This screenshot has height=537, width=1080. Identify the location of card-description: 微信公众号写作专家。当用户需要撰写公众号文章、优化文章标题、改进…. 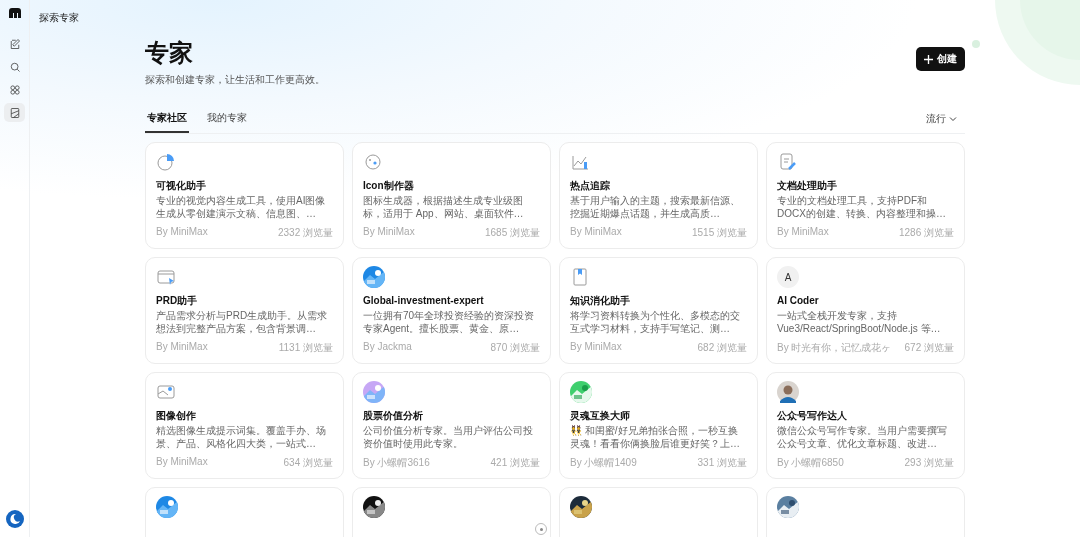
(862, 437).